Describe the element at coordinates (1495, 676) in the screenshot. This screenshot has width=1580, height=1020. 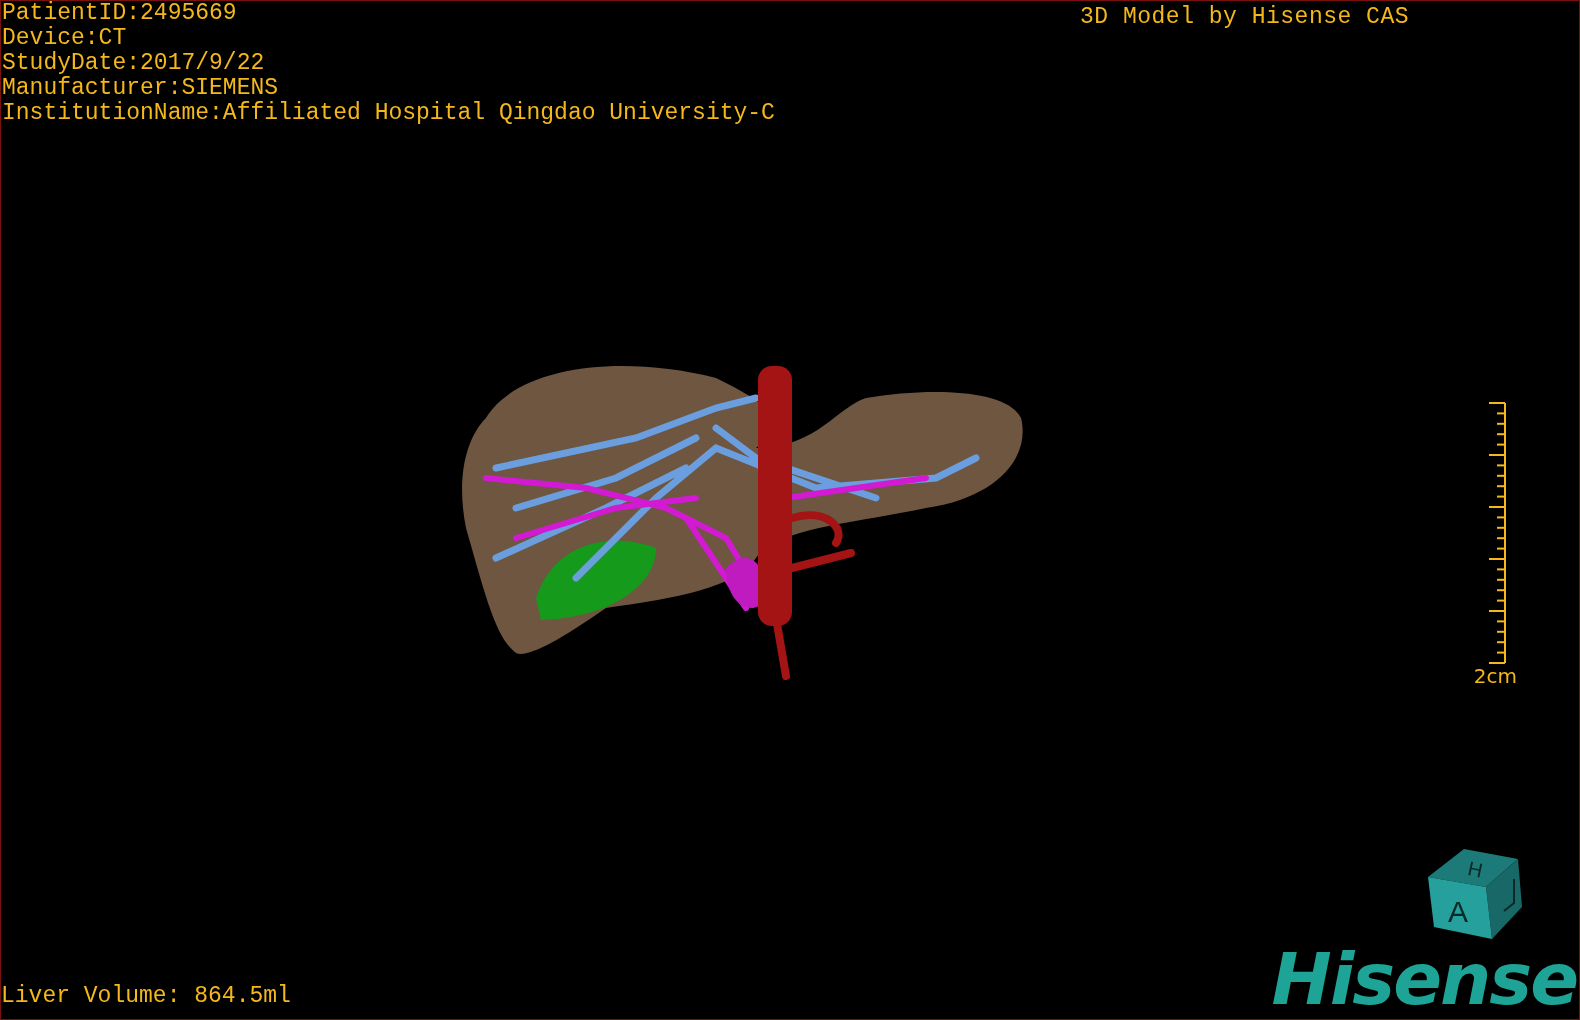
I see `scale-label: 2cm` at that location.